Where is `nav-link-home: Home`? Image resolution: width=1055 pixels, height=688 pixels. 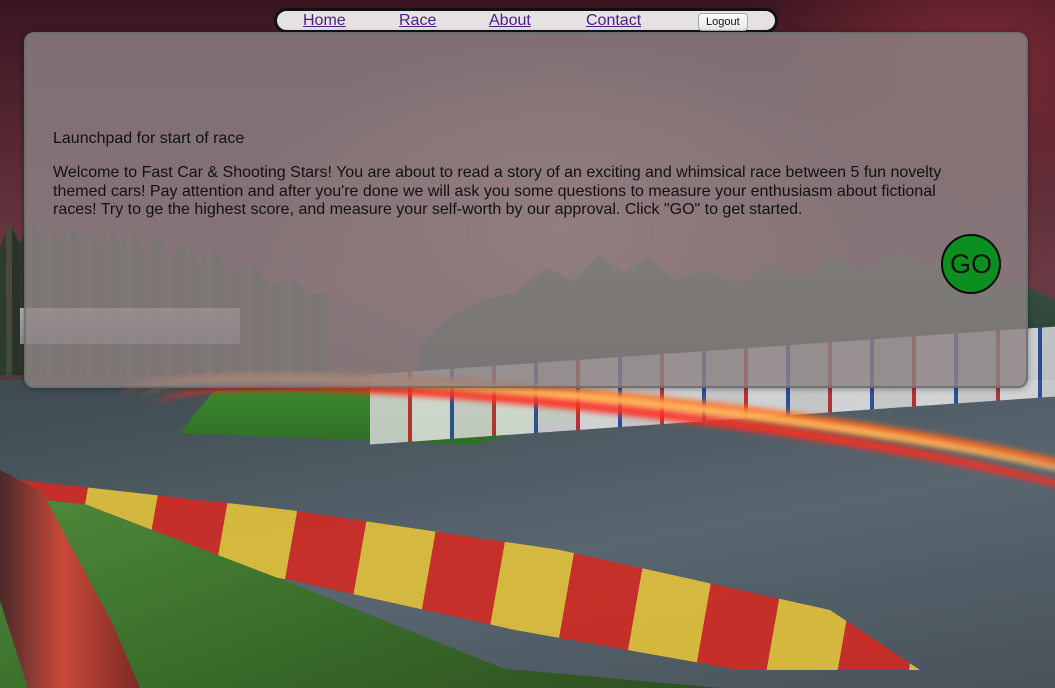 nav-link-home: Home is located at coordinates (324, 21).